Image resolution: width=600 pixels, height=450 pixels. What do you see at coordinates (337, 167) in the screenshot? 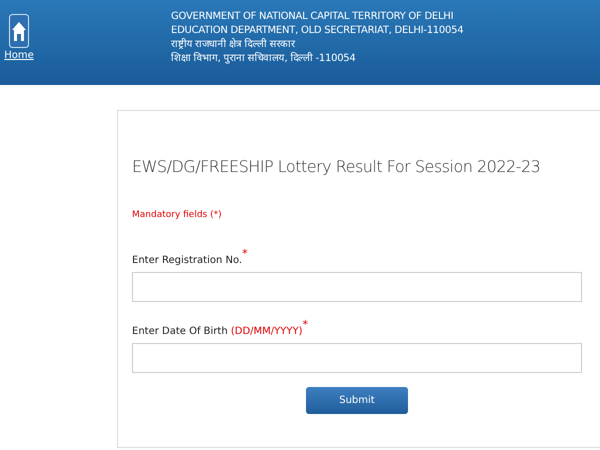
I see `form-title: EWS/DG/FREESHIP Lottery Result For Session 2022-23` at bounding box center [337, 167].